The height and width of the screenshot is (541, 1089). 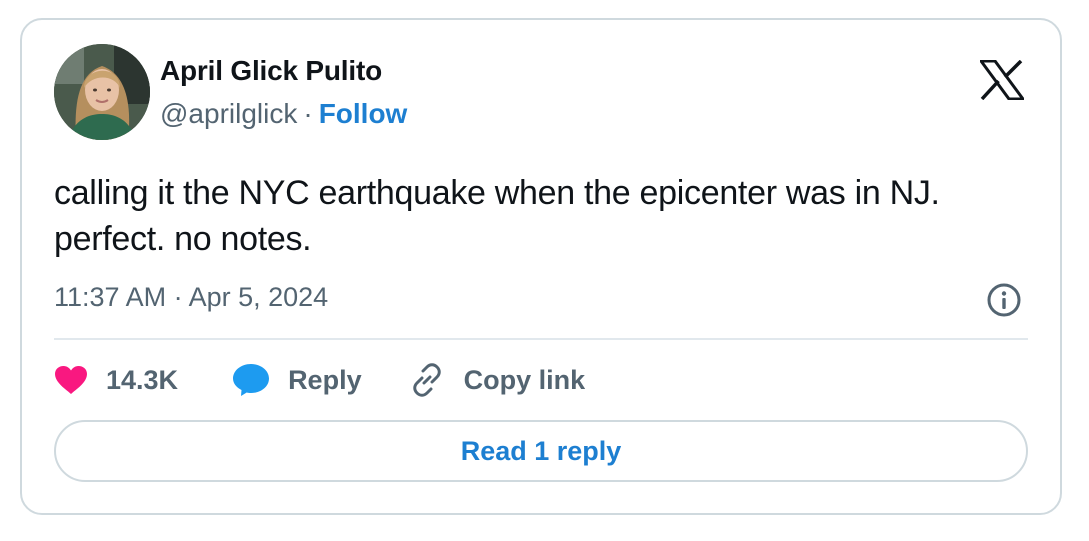 What do you see at coordinates (426, 380) in the screenshot?
I see `link-icon` at bounding box center [426, 380].